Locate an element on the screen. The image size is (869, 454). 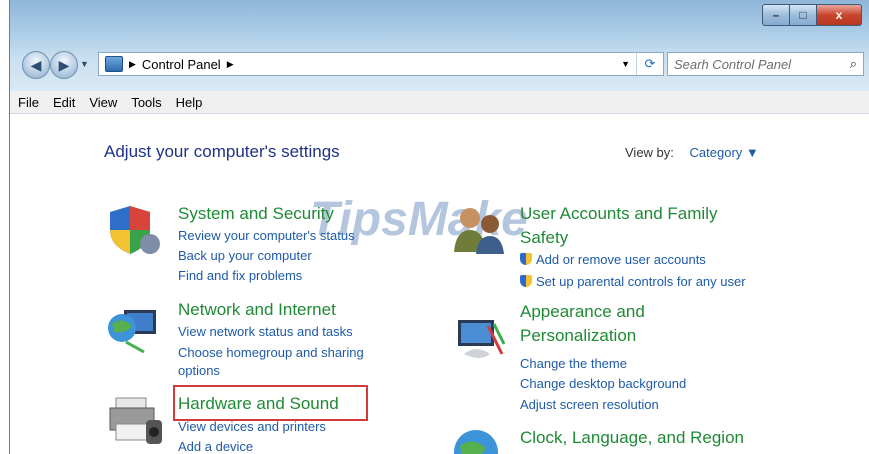
menu-bar: File Edit View Tools Help is located at coordinates (439, 102).